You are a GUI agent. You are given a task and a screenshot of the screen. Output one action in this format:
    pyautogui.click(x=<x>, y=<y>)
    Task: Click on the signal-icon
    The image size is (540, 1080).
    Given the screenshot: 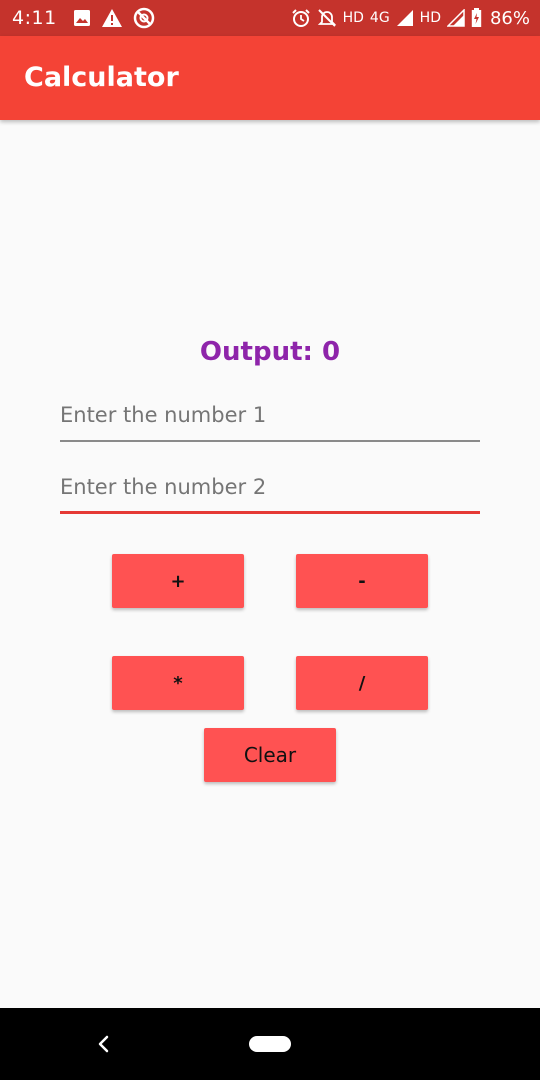 What is the action you would take?
    pyautogui.click(x=405, y=18)
    